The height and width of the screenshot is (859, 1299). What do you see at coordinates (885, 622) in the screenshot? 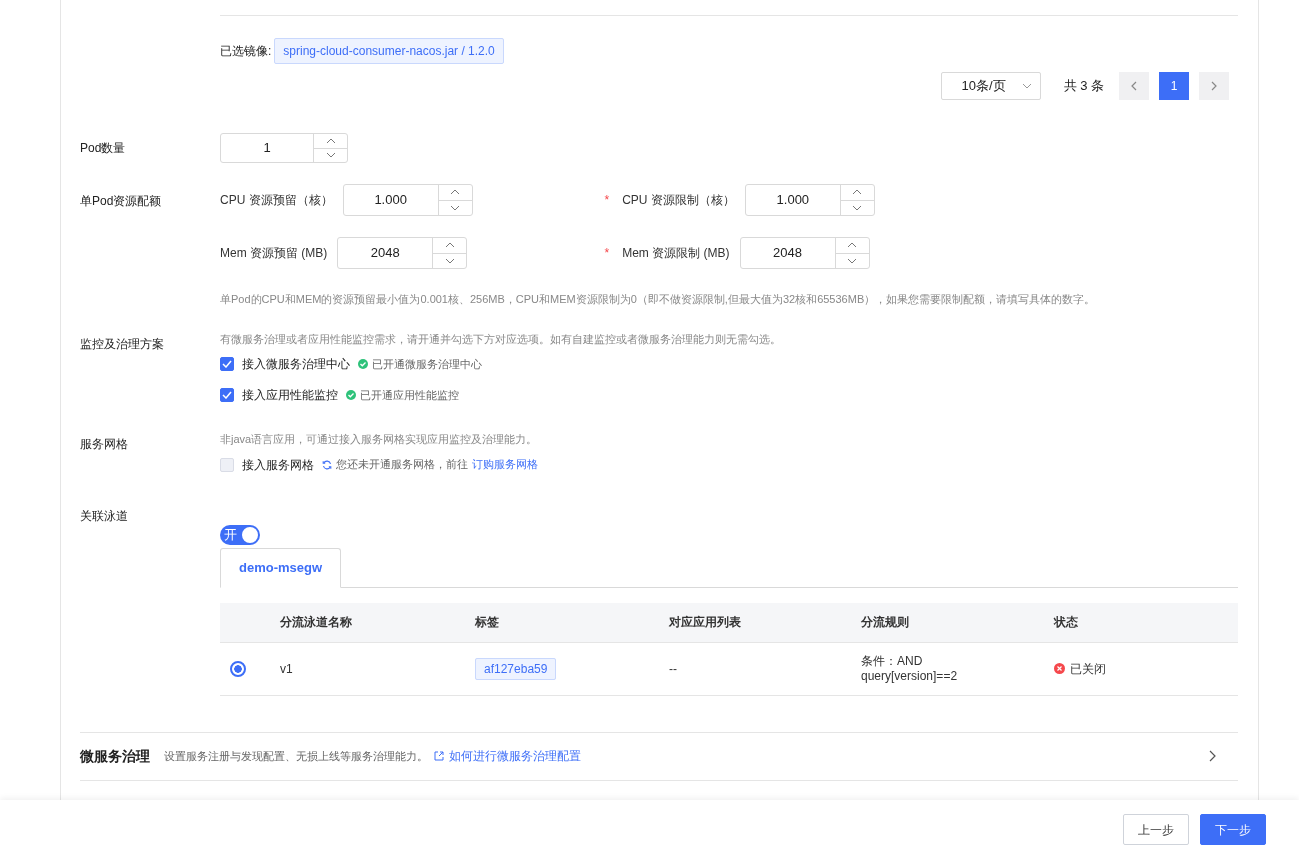
I see `column-header: 分流规则` at bounding box center [885, 622].